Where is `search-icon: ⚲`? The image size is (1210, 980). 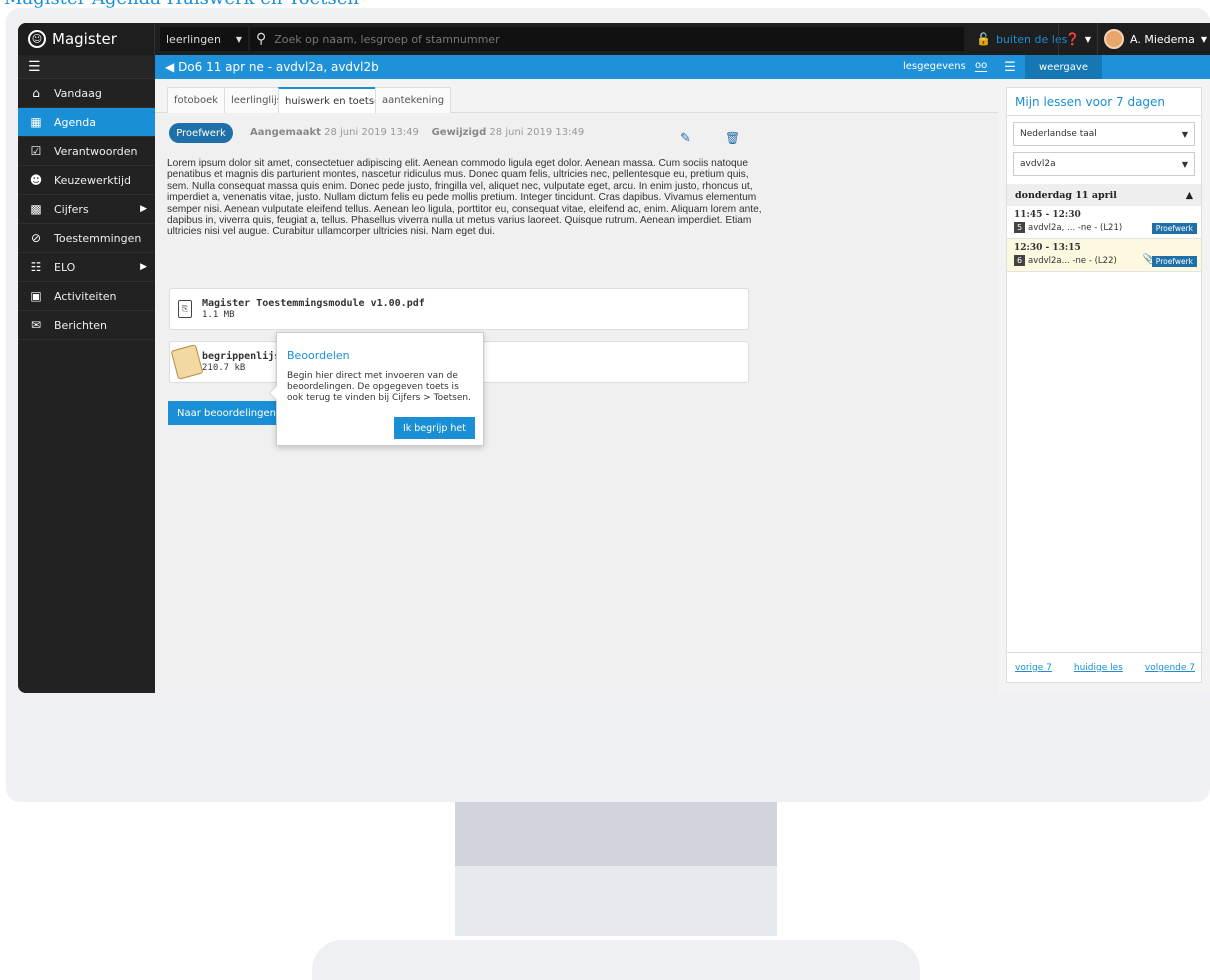 search-icon: ⚲ is located at coordinates (261, 39).